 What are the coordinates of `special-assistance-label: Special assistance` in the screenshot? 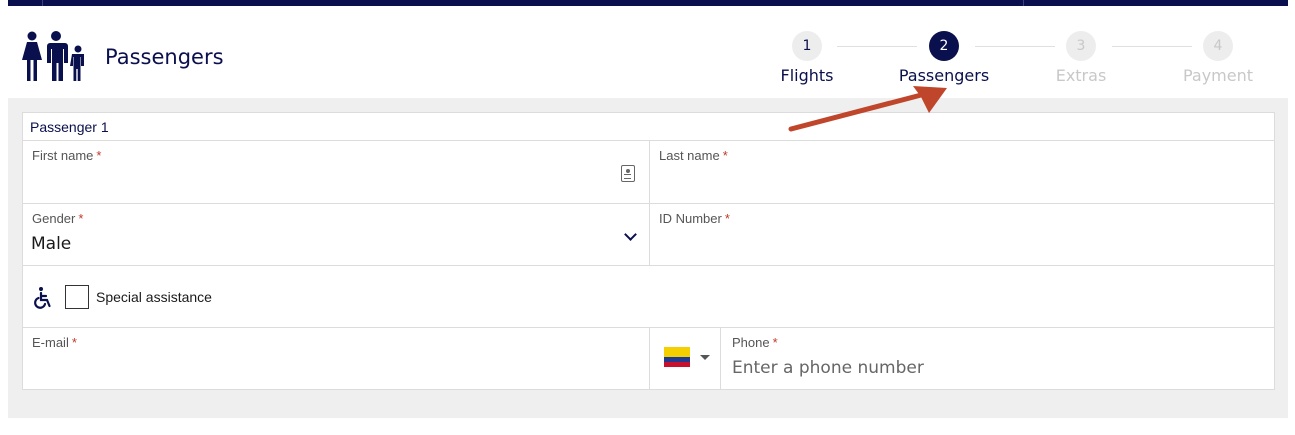 It's located at (154, 297).